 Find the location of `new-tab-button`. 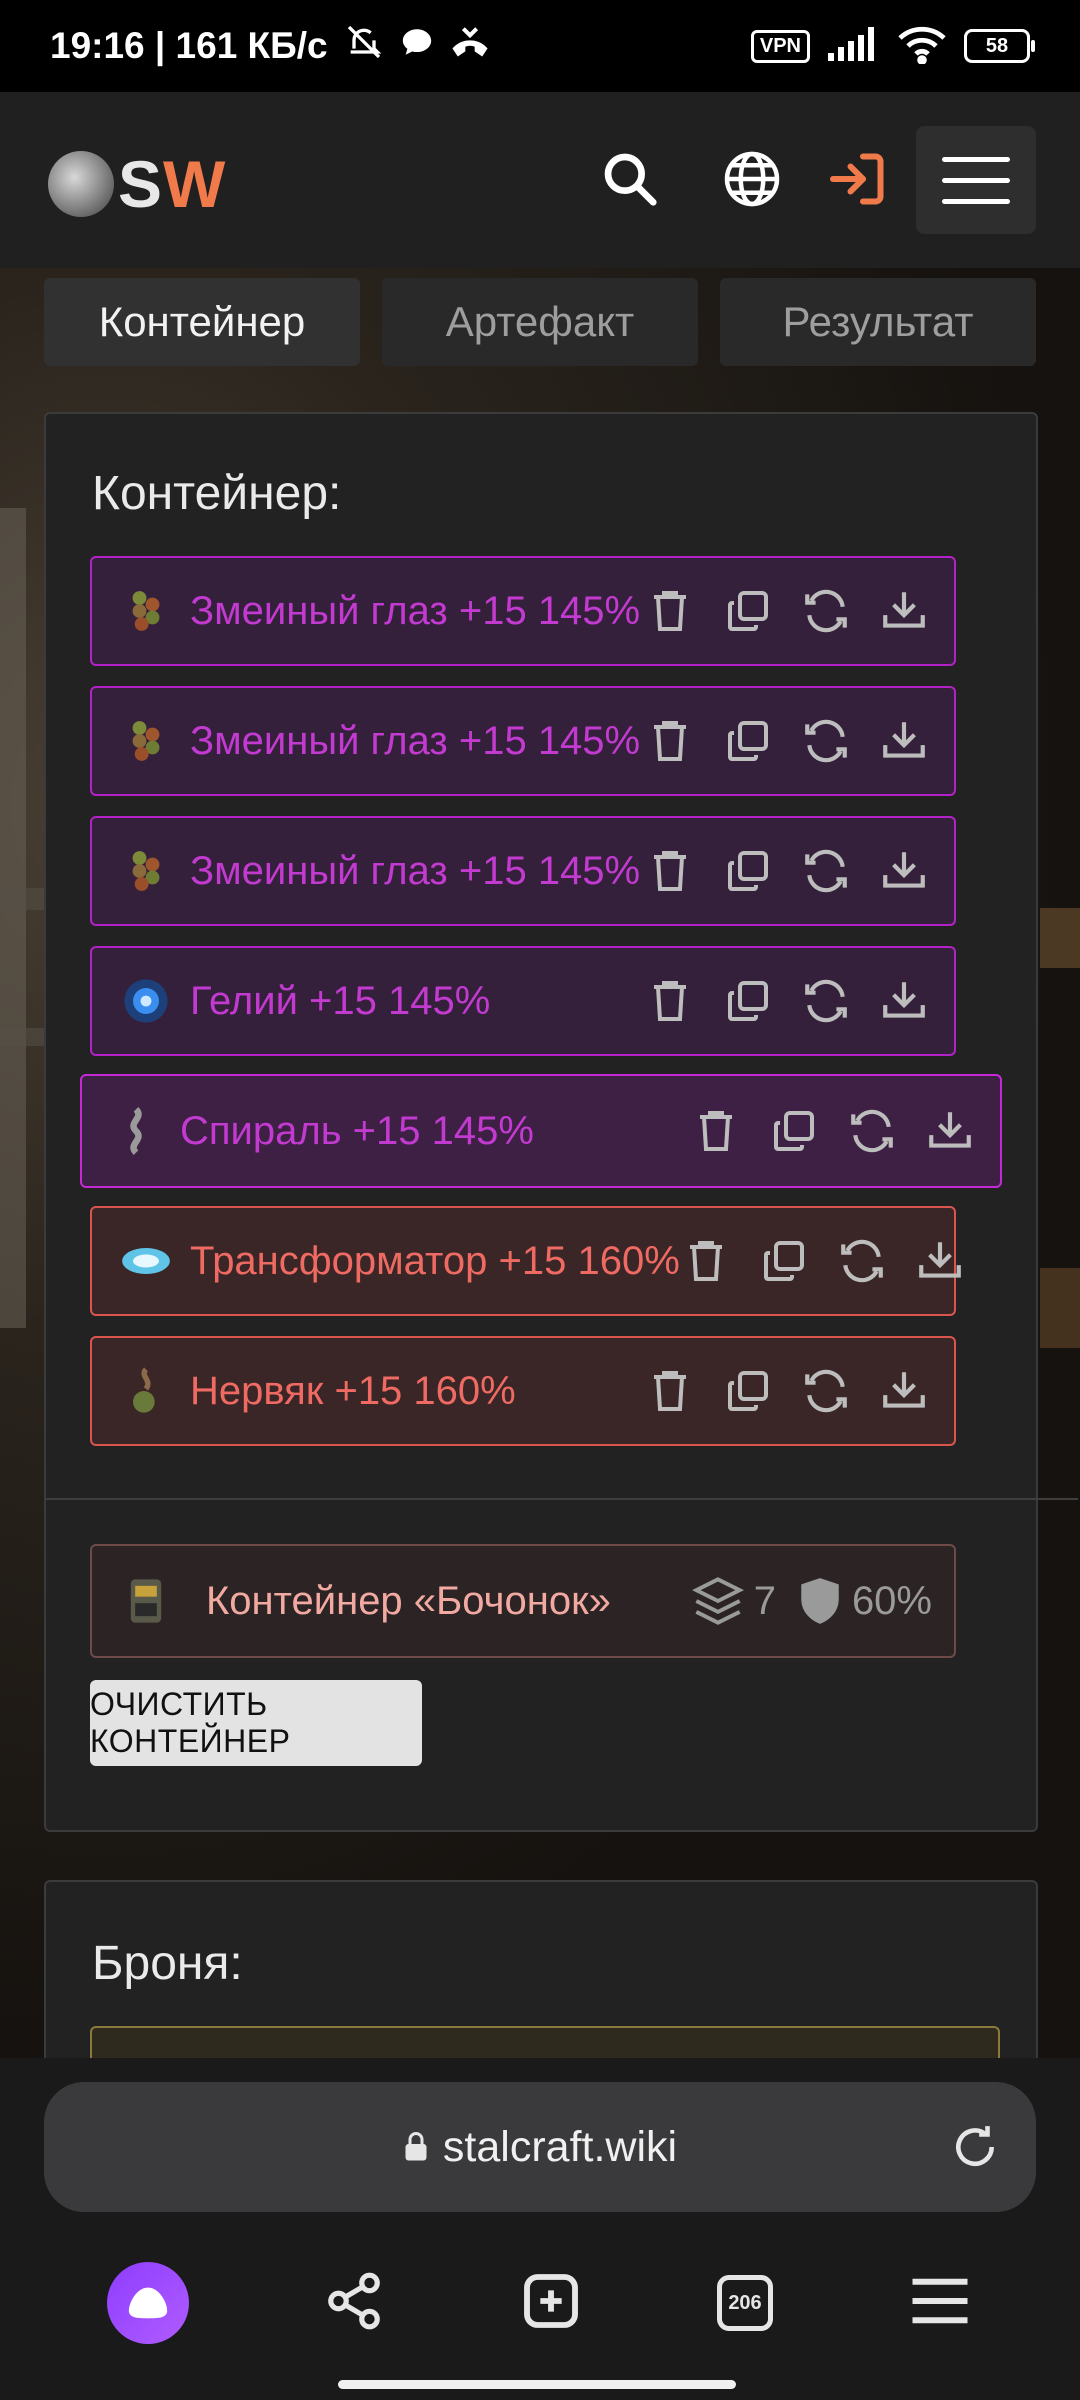

new-tab-button is located at coordinates (551, 2303).